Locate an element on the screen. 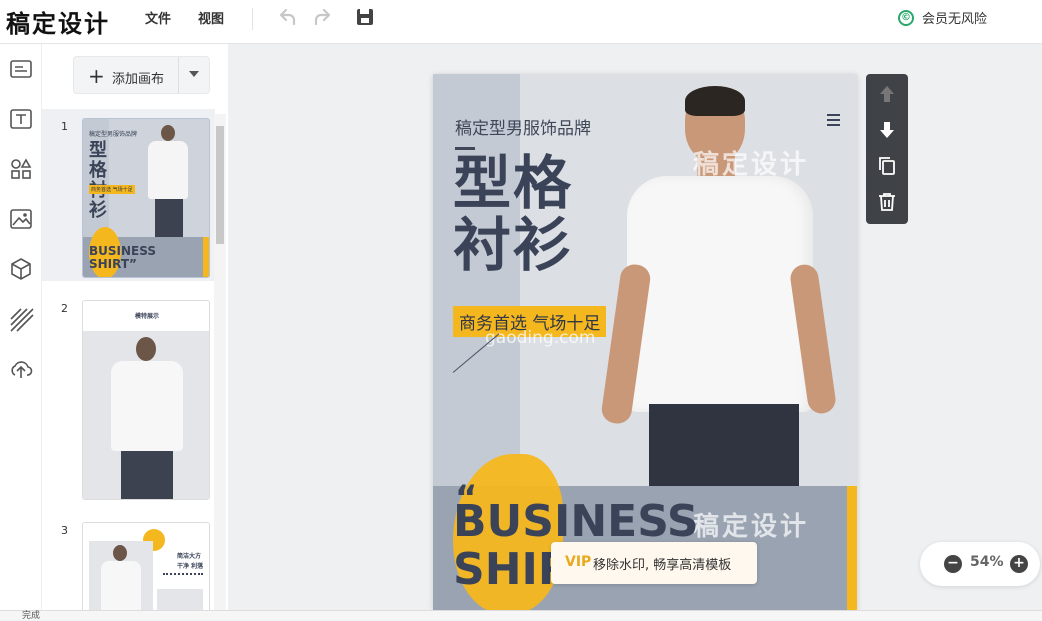 The width and height of the screenshot is (1042, 621). trash-icon is located at coordinates (887, 202).